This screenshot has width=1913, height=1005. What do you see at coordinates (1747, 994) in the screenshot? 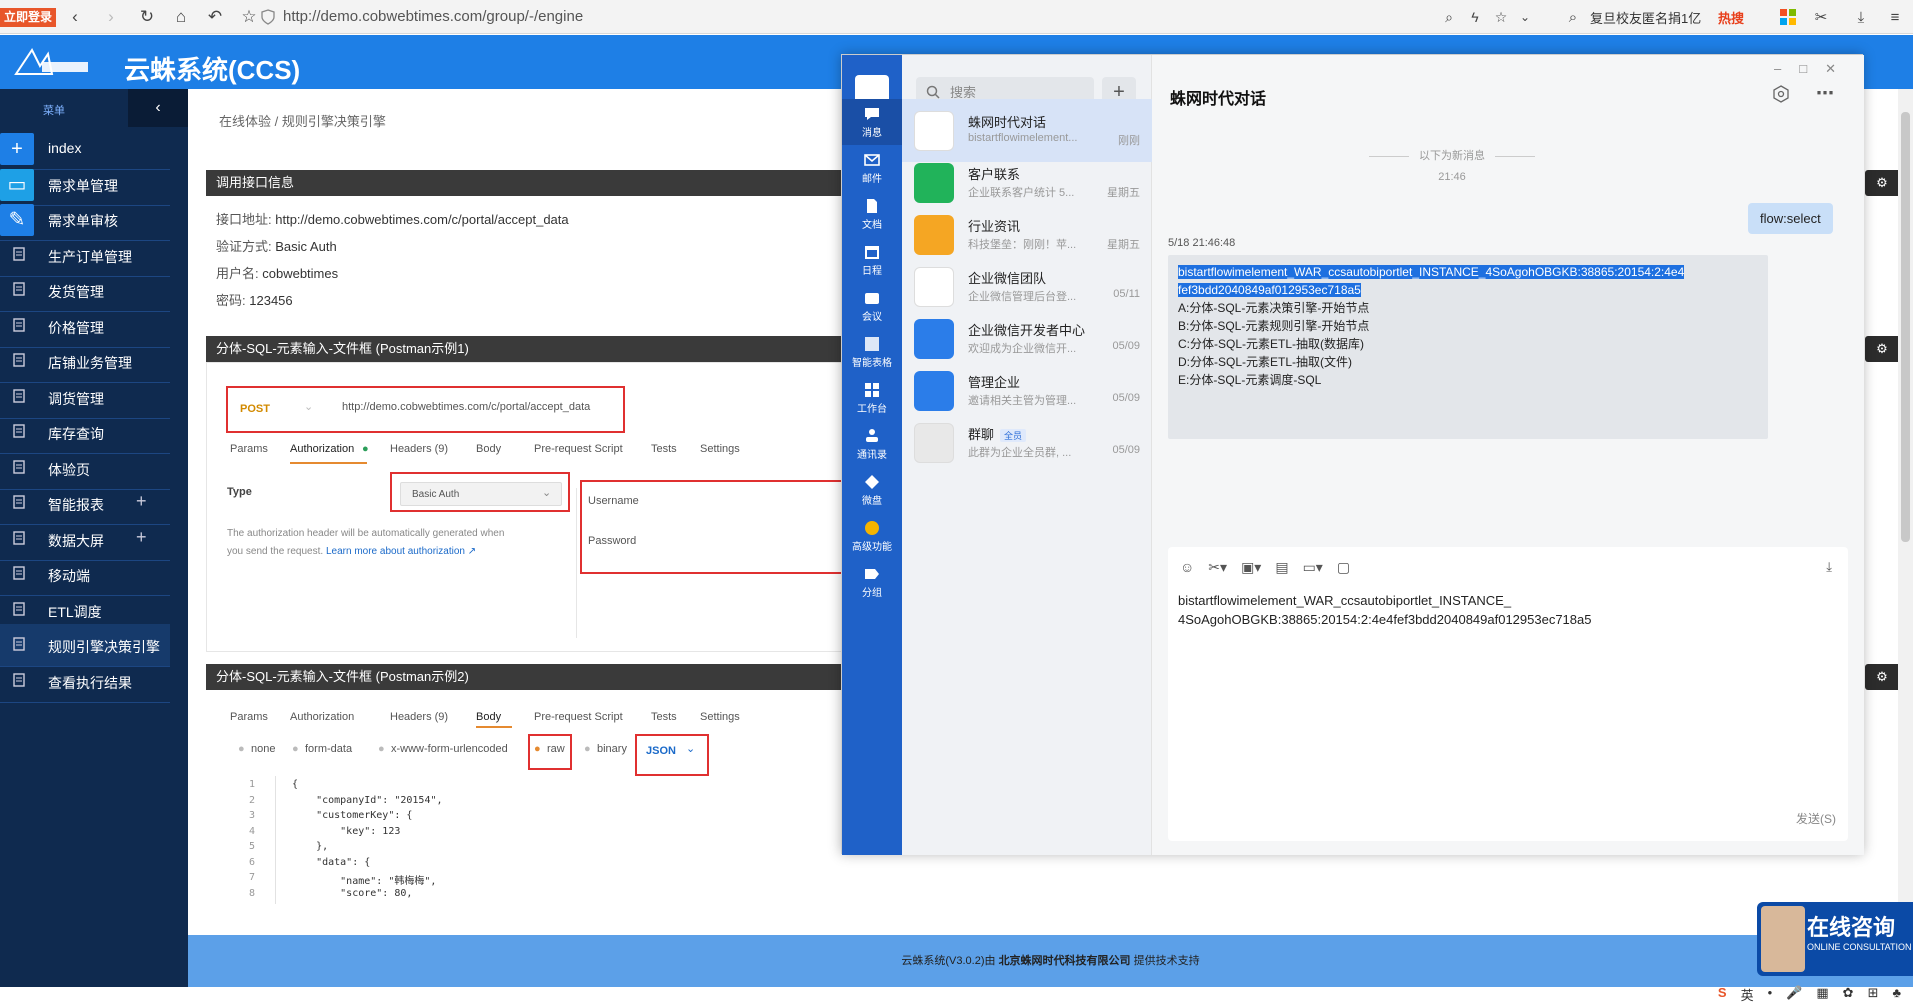
I see `ime-indicator: 英` at bounding box center [1747, 994].